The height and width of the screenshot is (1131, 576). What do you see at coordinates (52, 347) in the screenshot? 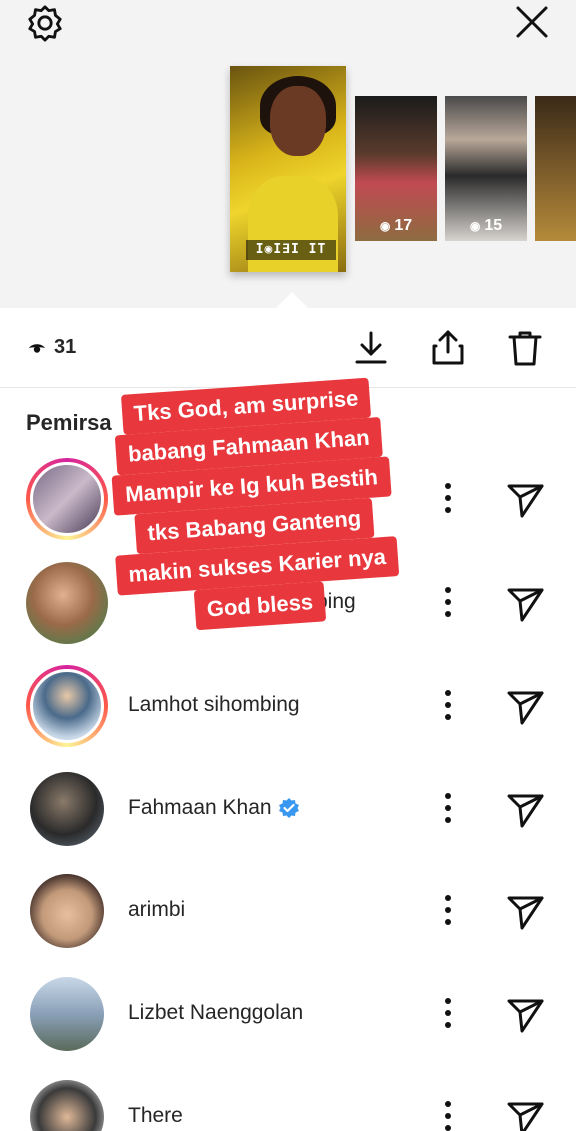
I see `view-count: 31` at bounding box center [52, 347].